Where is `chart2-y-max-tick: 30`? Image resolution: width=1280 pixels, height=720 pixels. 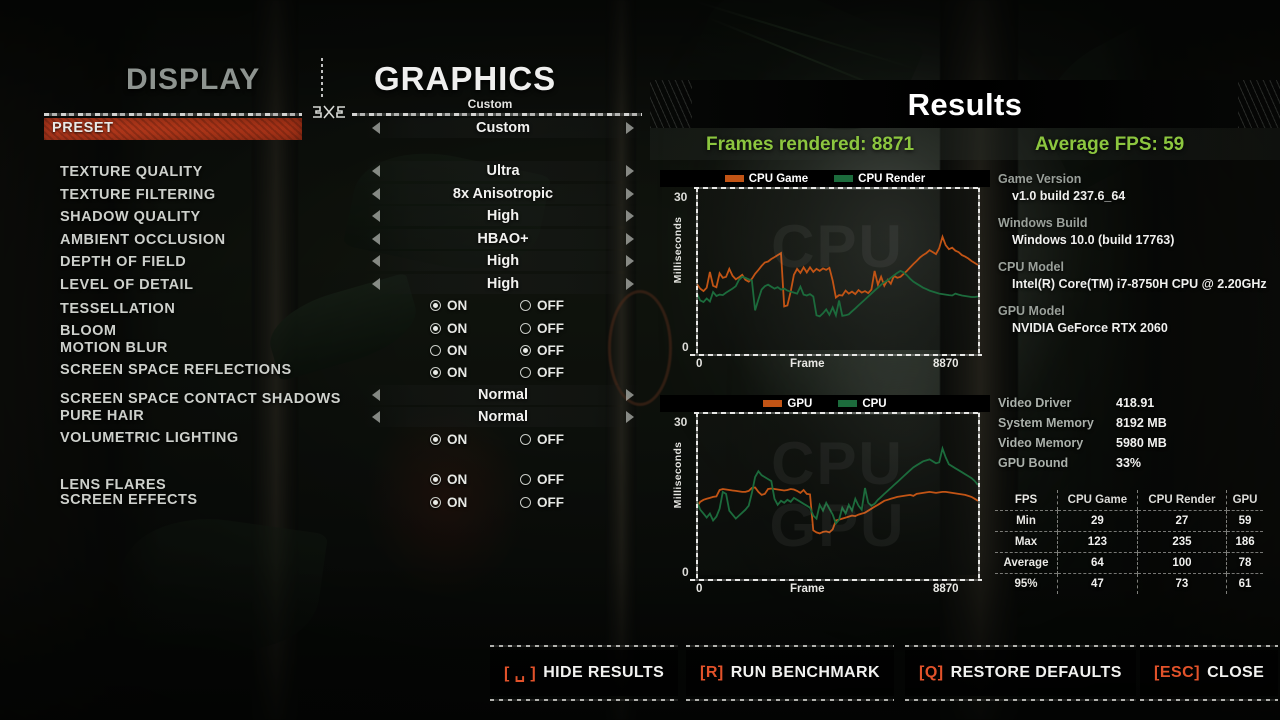 chart2-y-max-tick: 30 is located at coordinates (681, 422).